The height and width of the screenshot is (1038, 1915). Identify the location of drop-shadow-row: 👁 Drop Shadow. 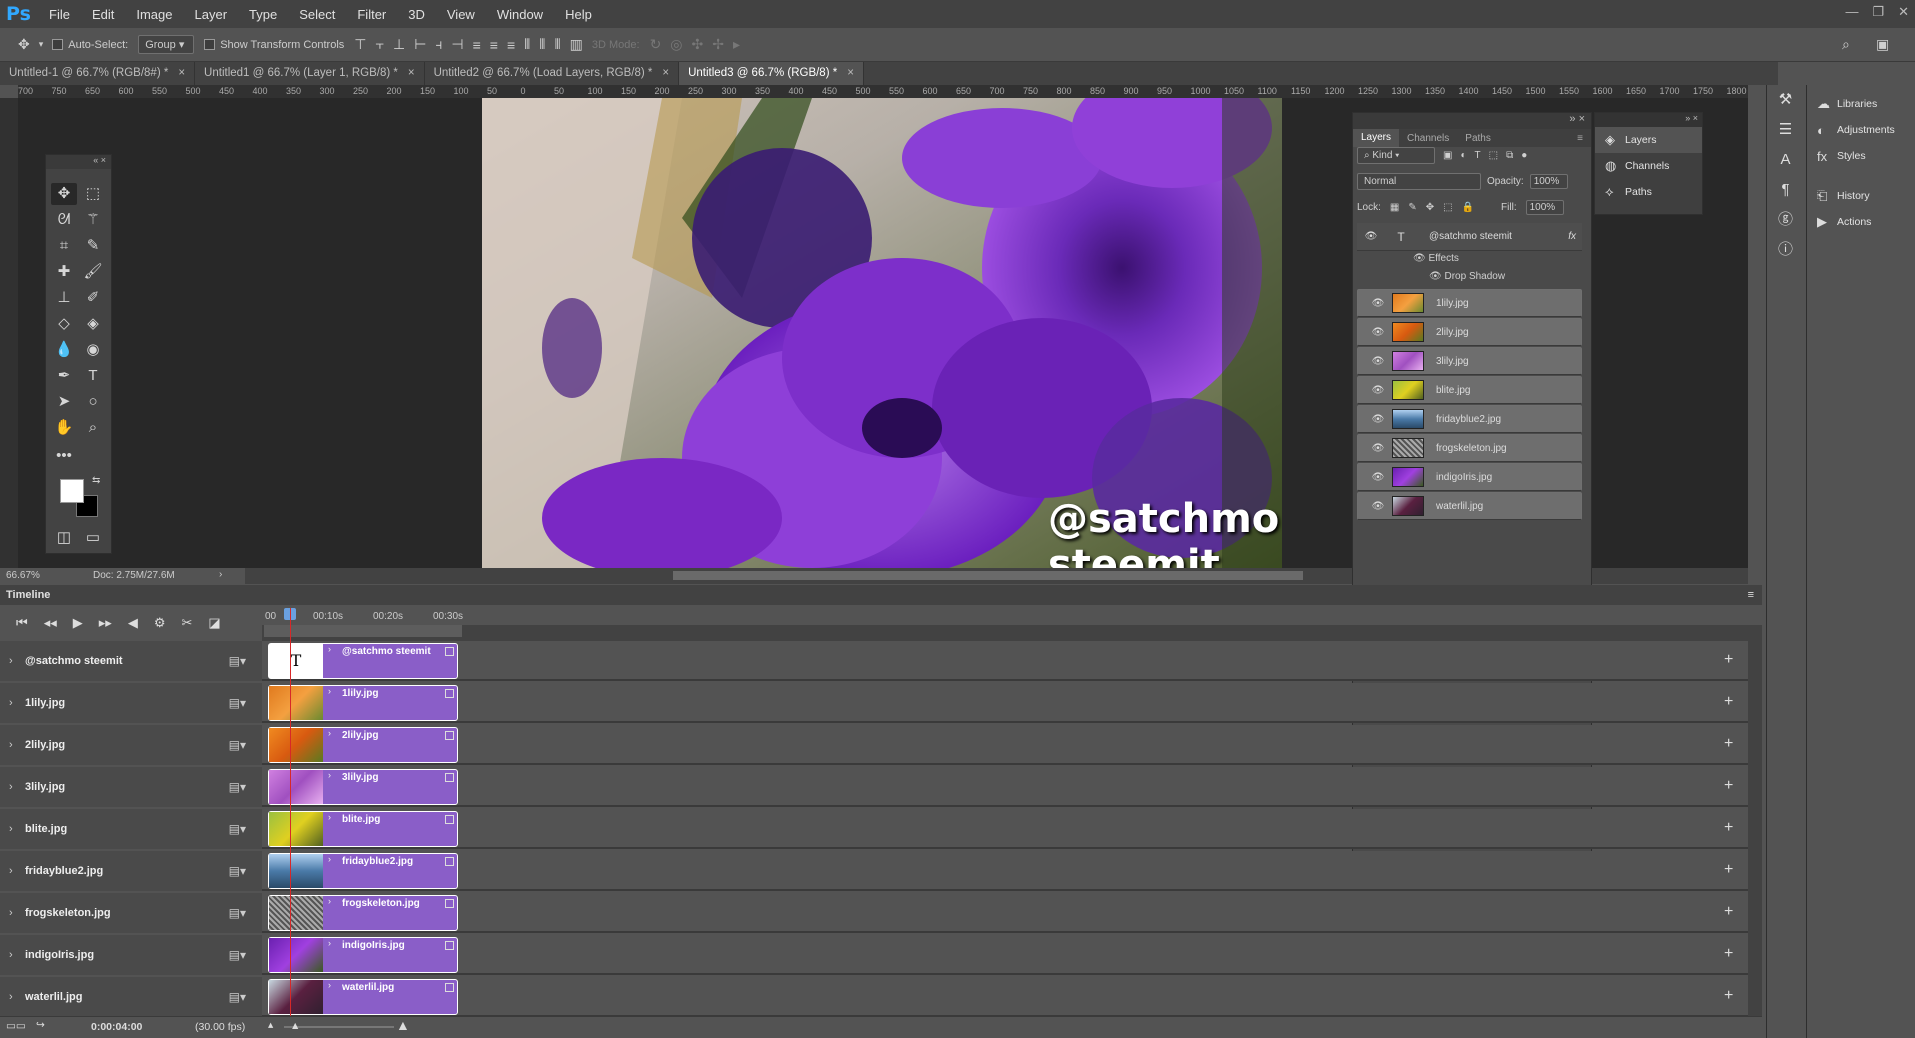
(1467, 276).